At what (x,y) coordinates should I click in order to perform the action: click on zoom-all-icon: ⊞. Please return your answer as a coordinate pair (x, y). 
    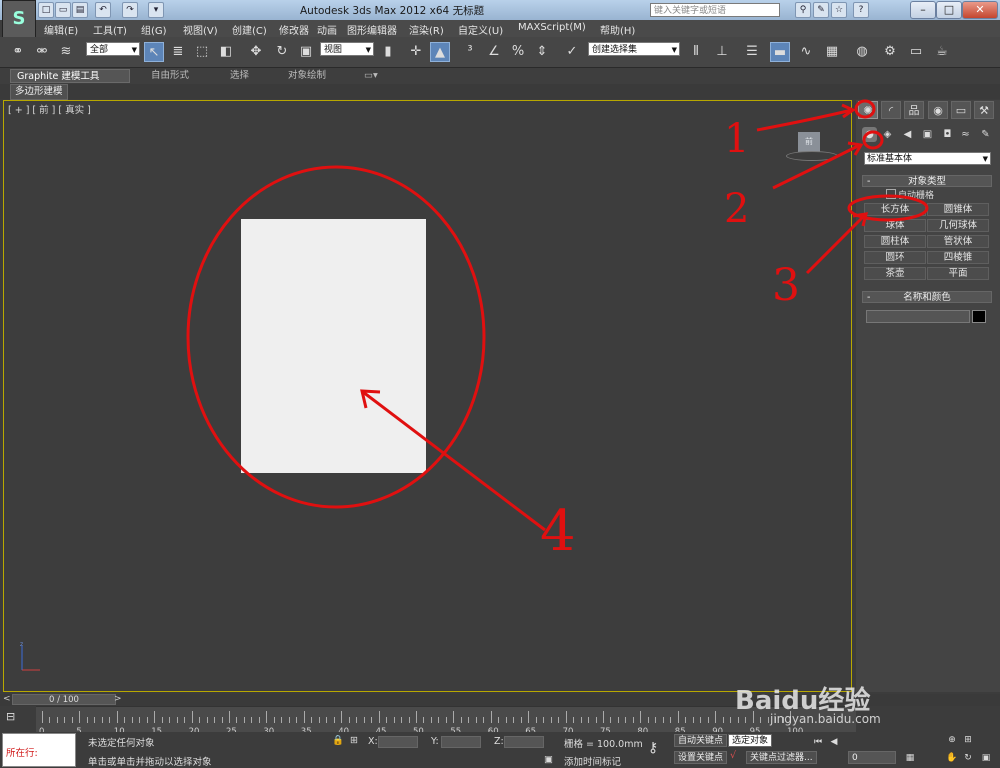
    Looking at the image, I should click on (968, 740).